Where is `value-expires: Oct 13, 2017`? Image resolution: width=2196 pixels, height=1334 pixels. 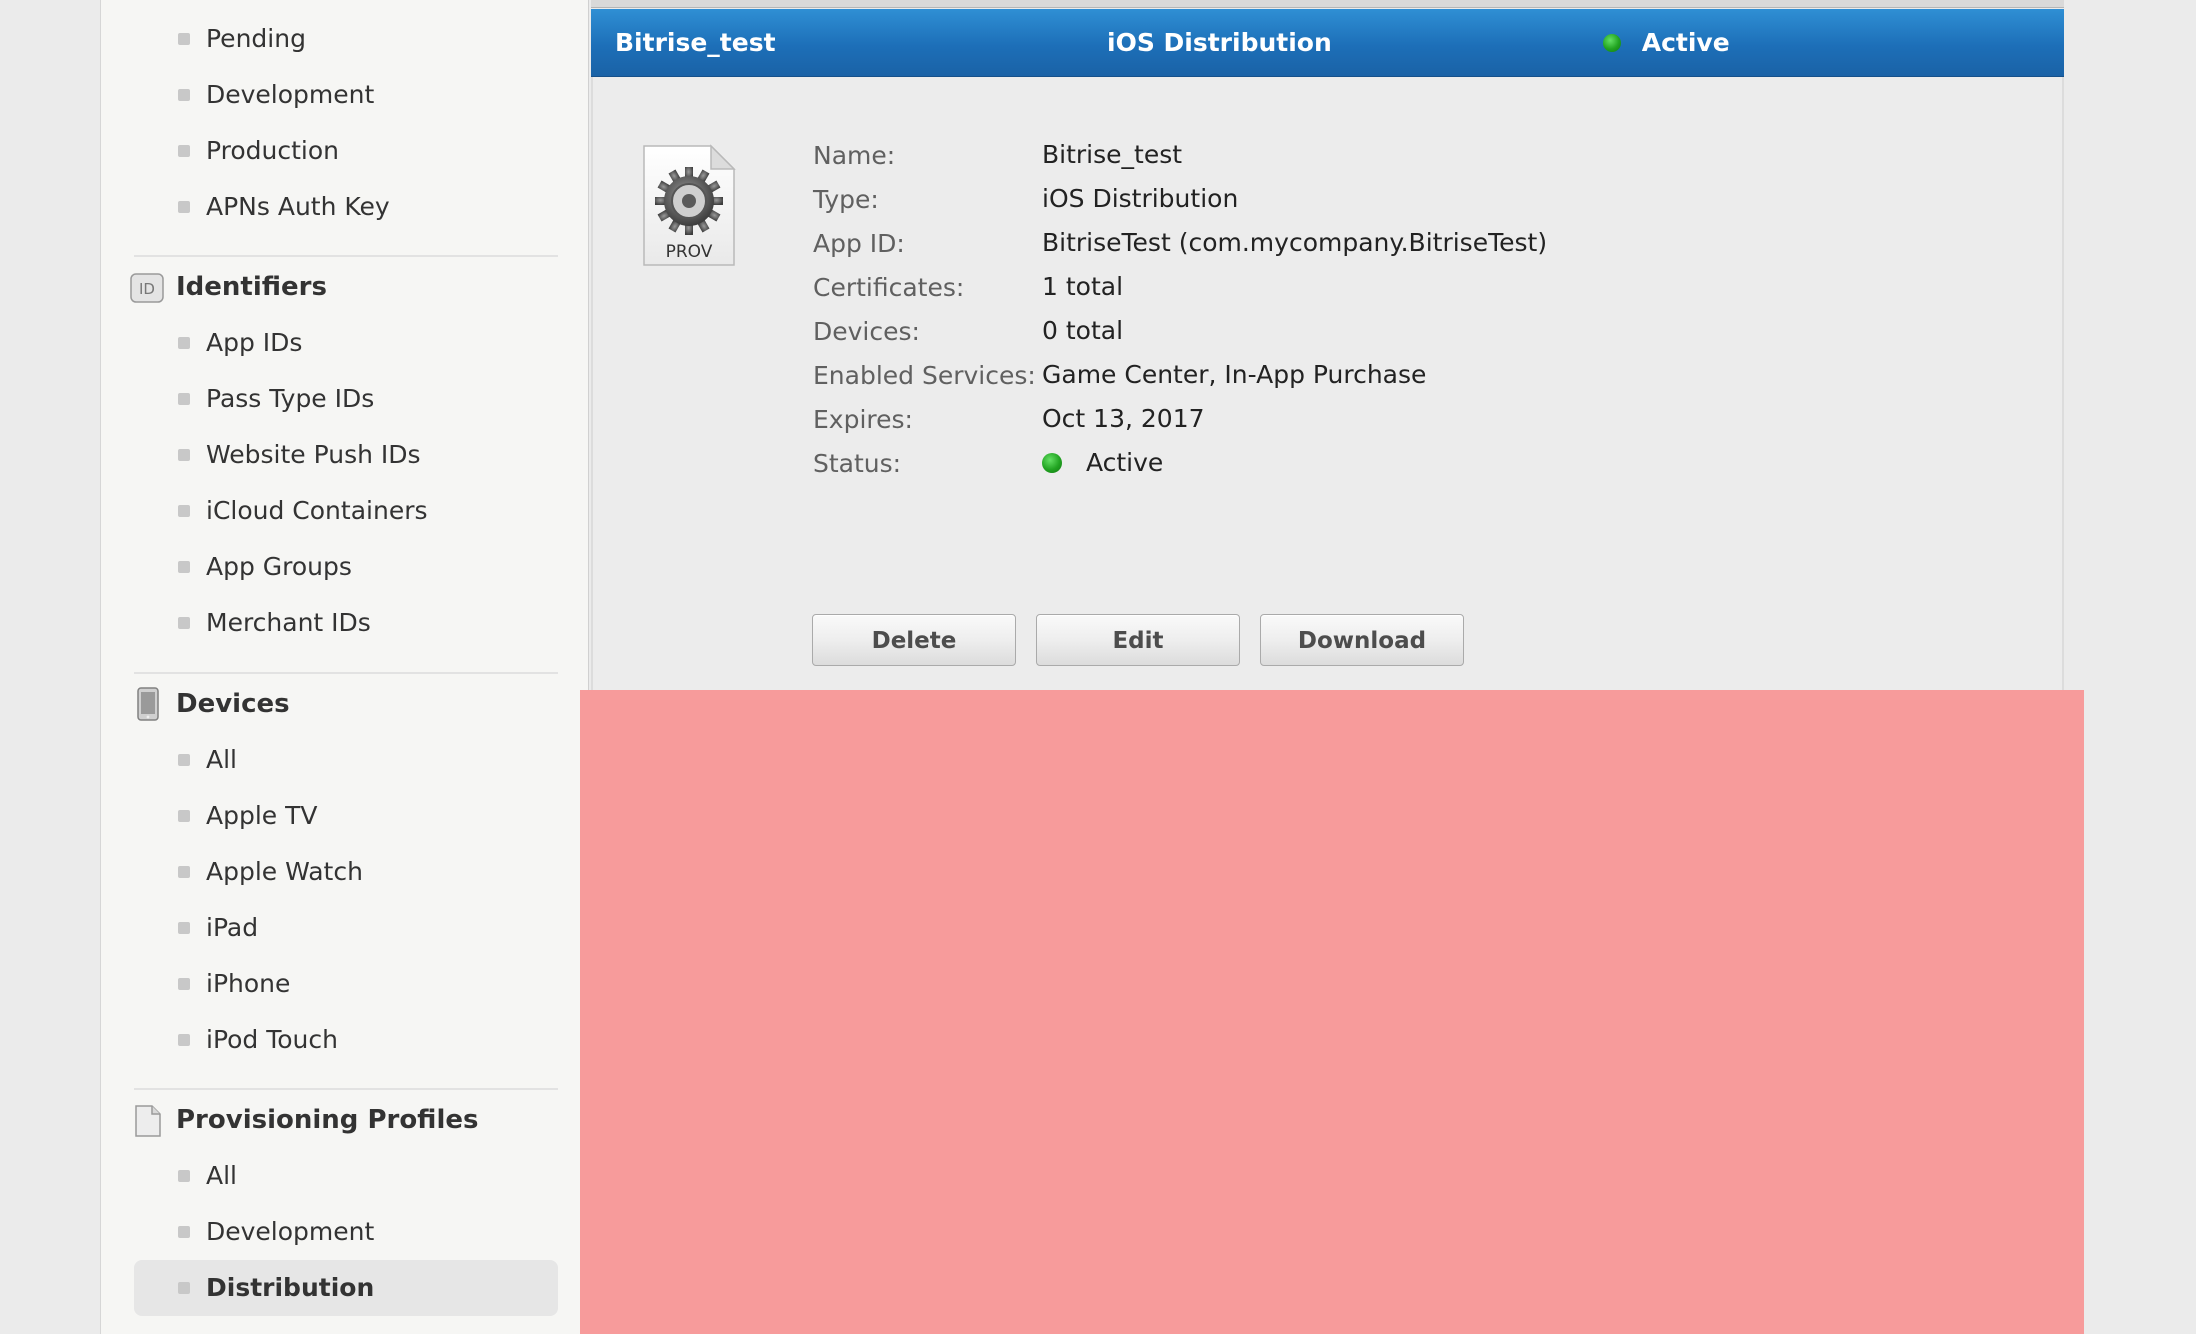
value-expires: Oct 13, 2017 is located at coordinates (1123, 418).